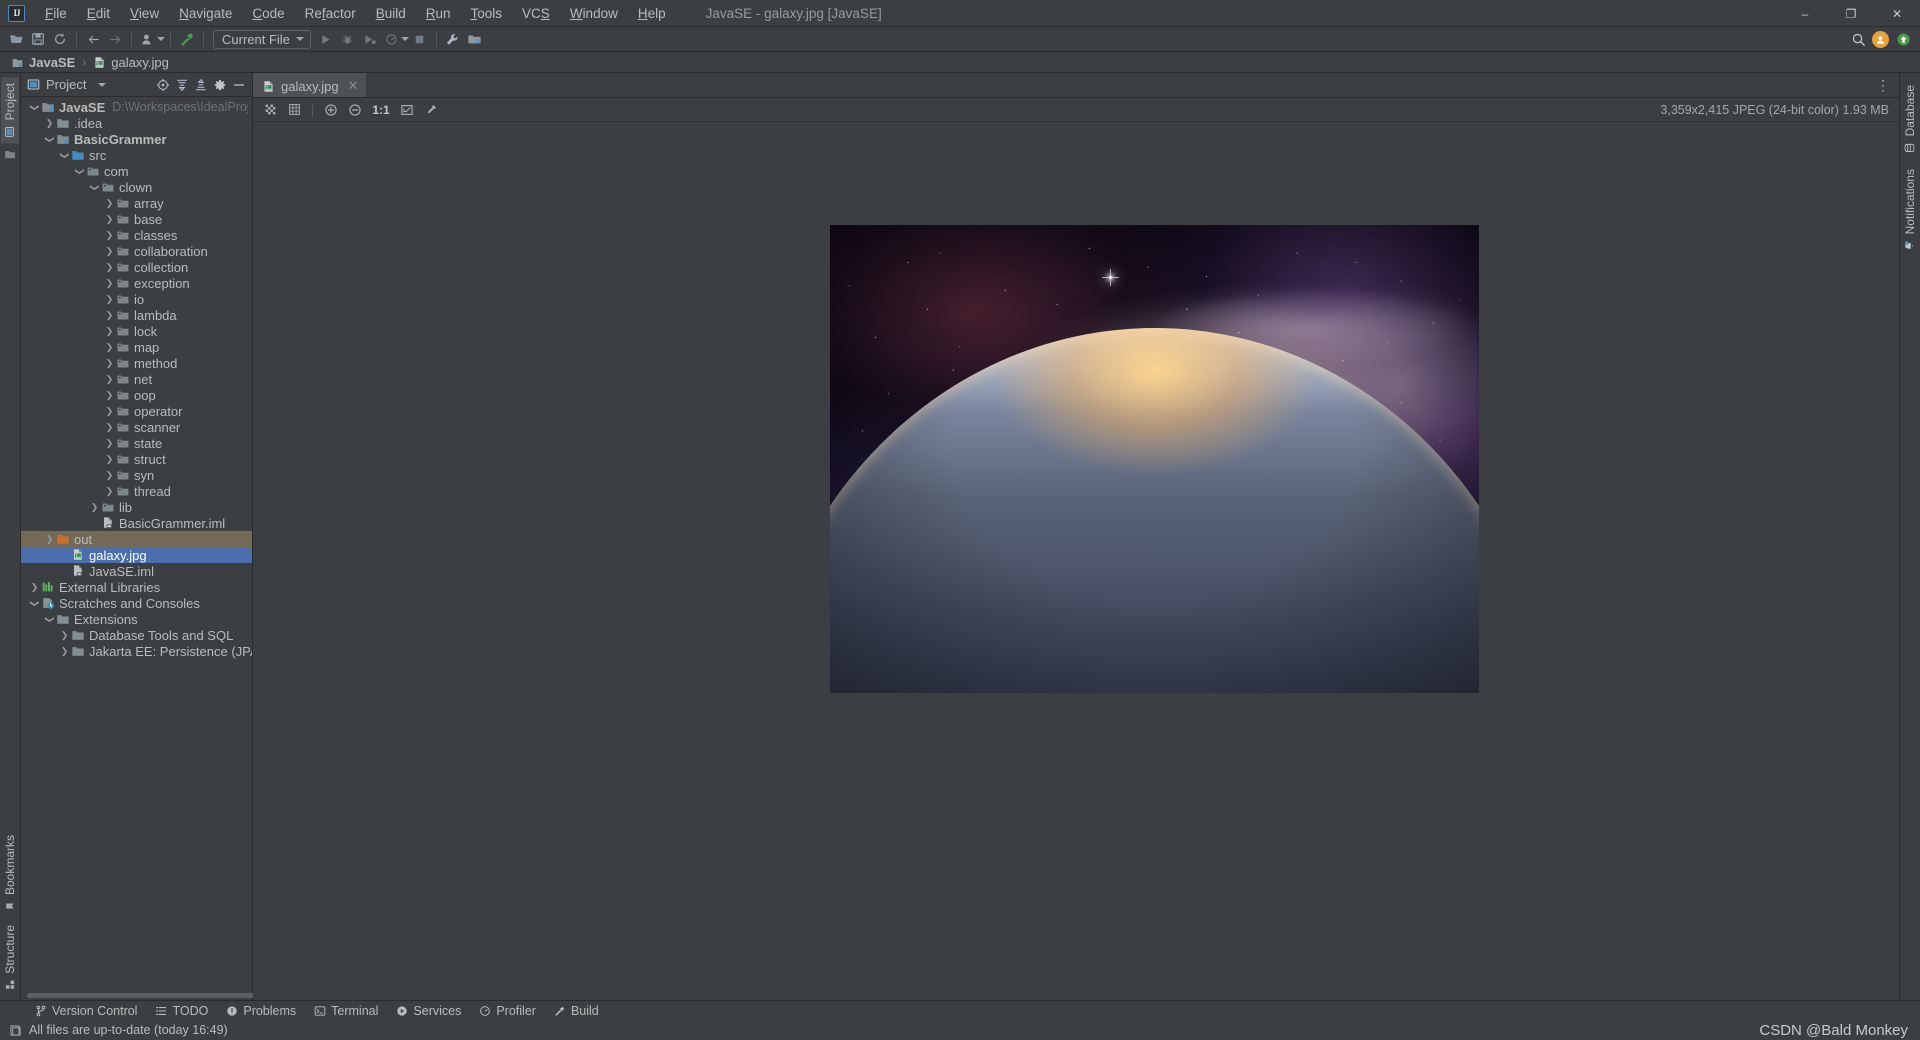 This screenshot has height=1040, width=1920. What do you see at coordinates (136, 107) in the screenshot?
I see `tree-node-javase: ❯ JavaSE D:\Workspaces\IdealProjects\JavaS` at bounding box center [136, 107].